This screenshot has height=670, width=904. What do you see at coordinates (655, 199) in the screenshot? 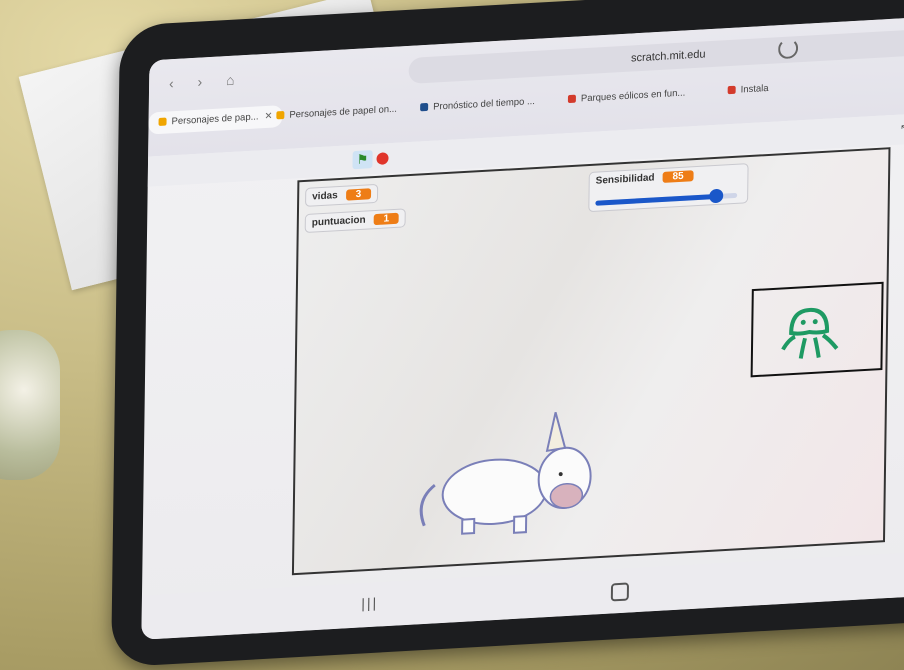
I see `slider-fill` at bounding box center [655, 199].